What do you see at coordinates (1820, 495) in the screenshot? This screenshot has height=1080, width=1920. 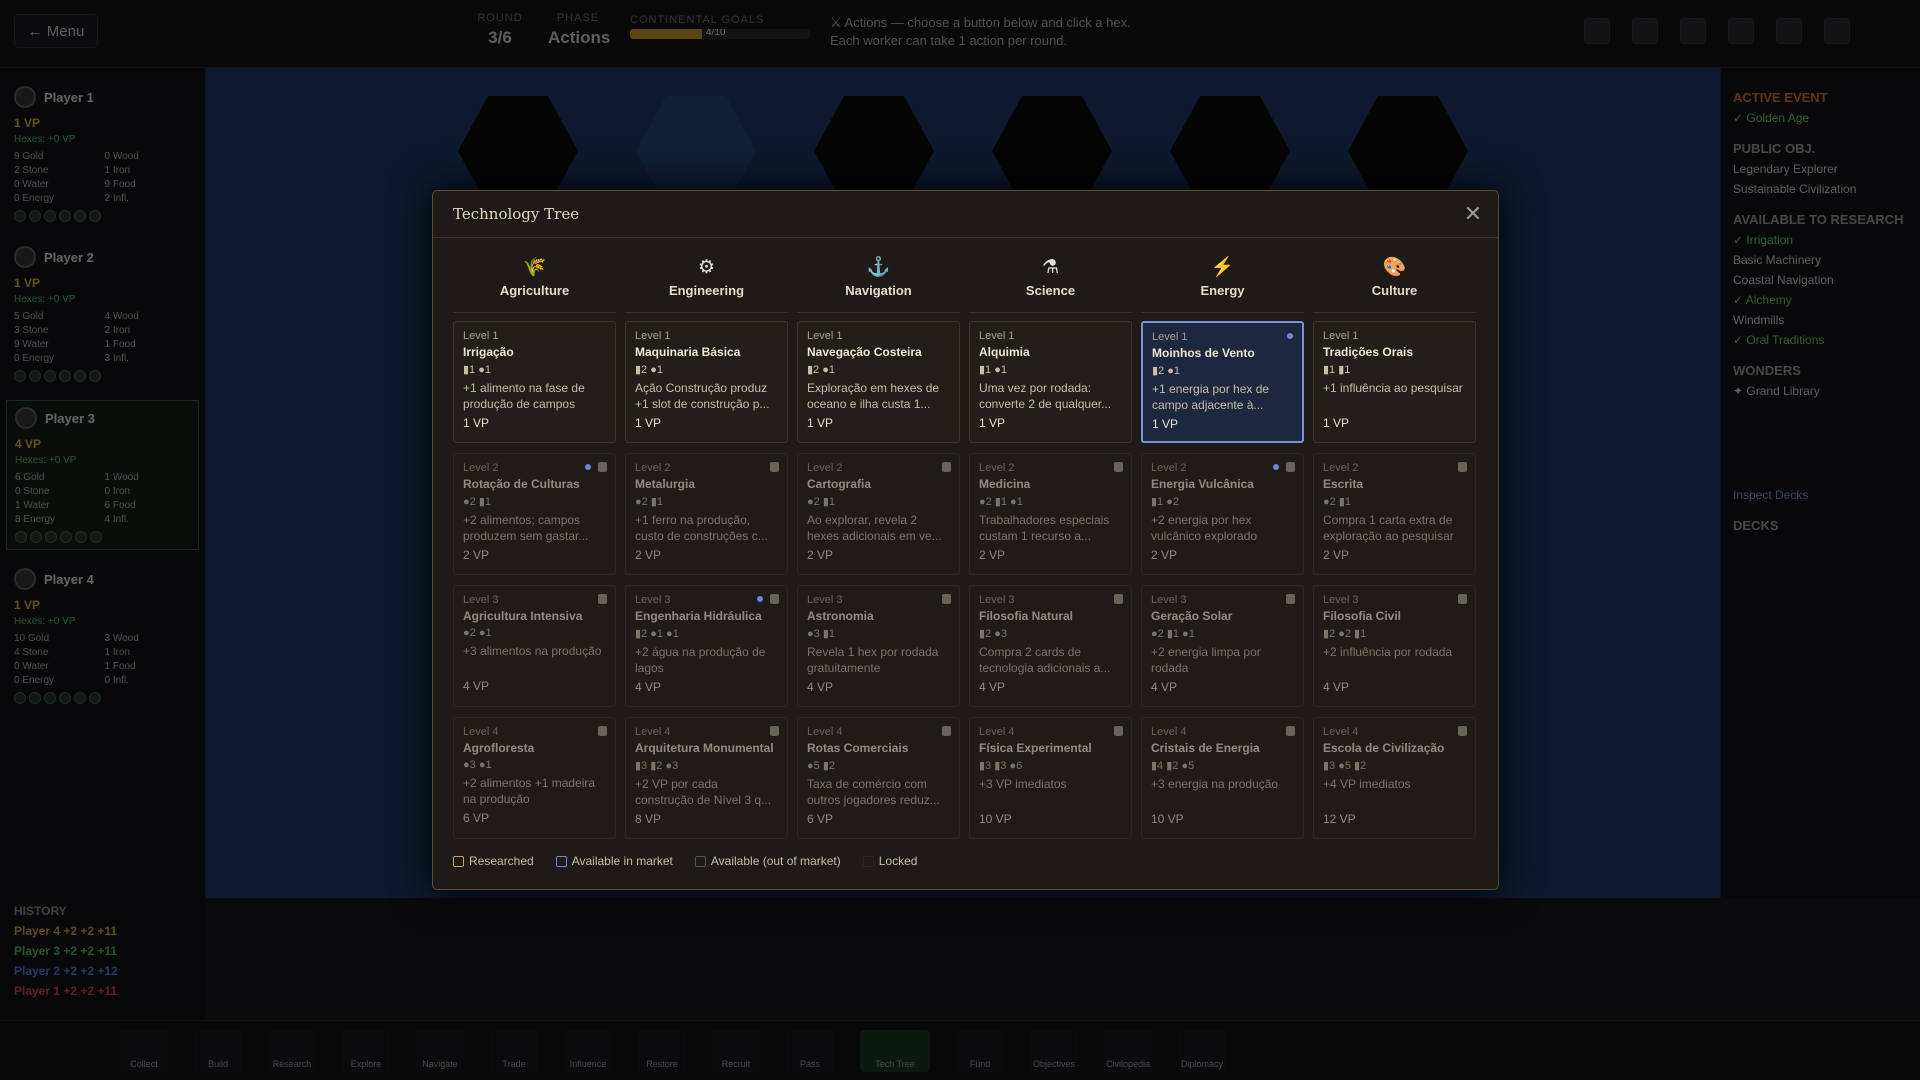 I see `inspect-decks-button: Inspect Decks` at bounding box center [1820, 495].